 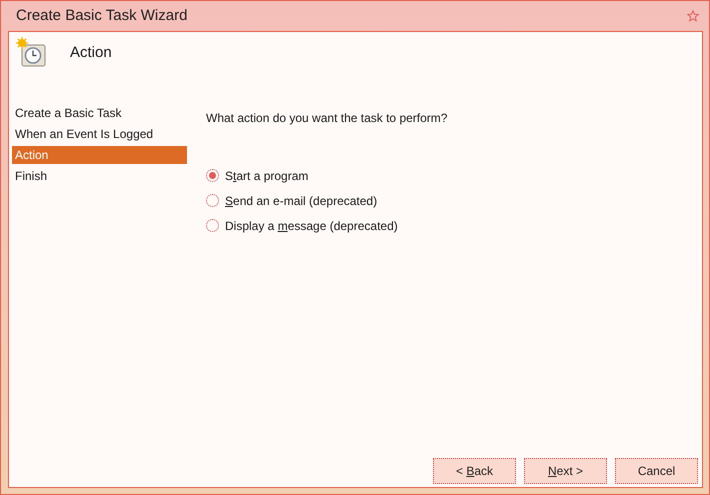 I want to click on radio-label: Send an e-mail (deprecated), so click(x=301, y=201).